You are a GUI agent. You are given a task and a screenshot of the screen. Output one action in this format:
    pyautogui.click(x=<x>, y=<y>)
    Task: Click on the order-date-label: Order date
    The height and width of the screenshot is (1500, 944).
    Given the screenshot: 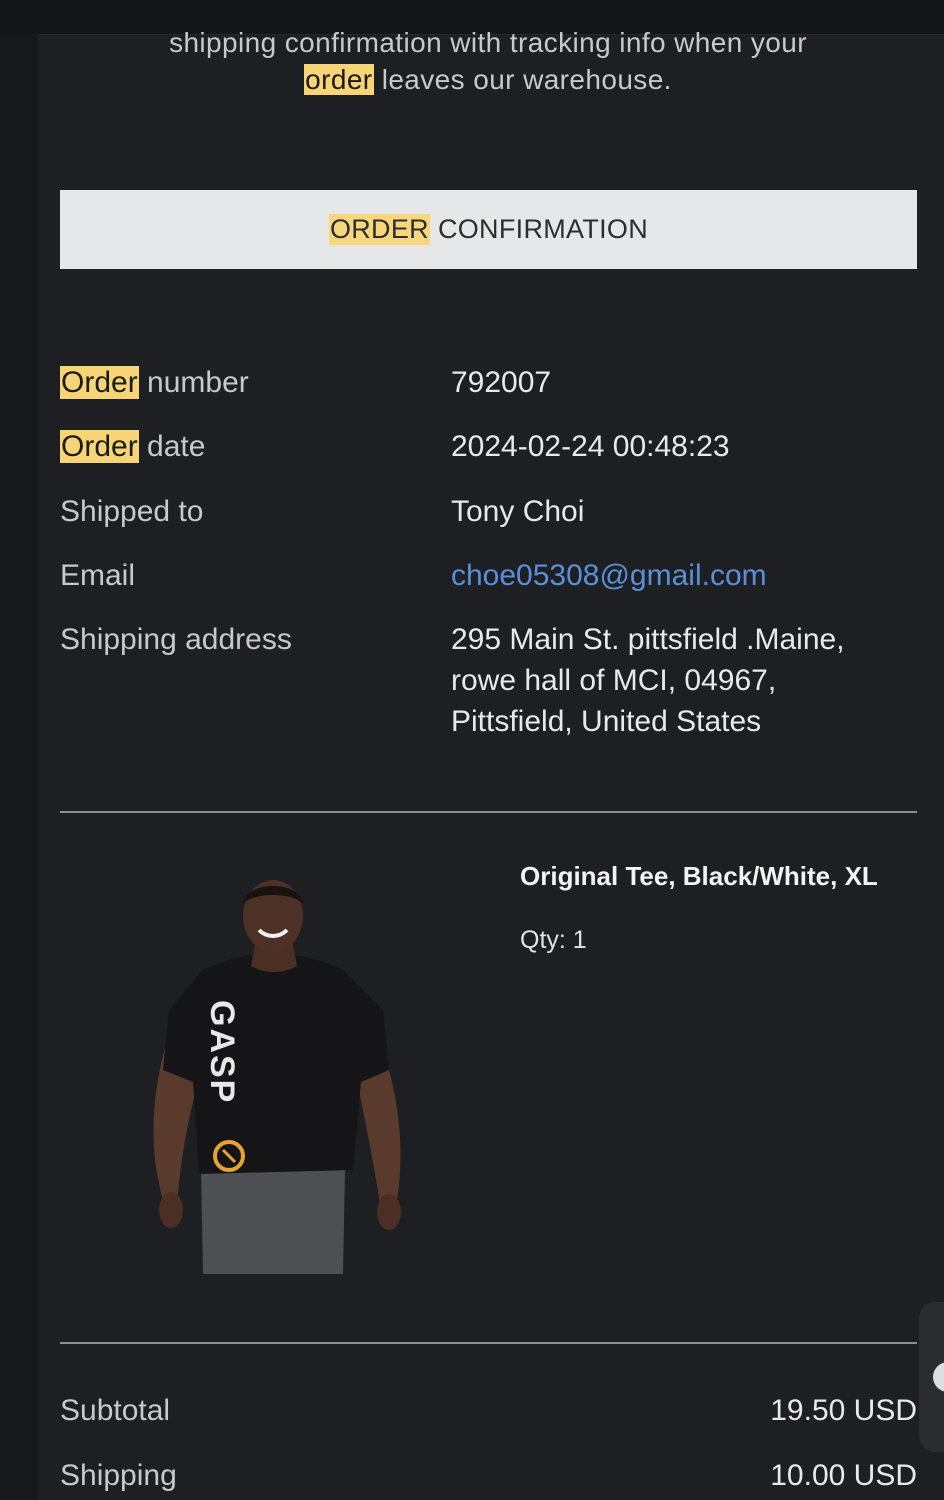 What is the action you would take?
    pyautogui.click(x=132, y=446)
    